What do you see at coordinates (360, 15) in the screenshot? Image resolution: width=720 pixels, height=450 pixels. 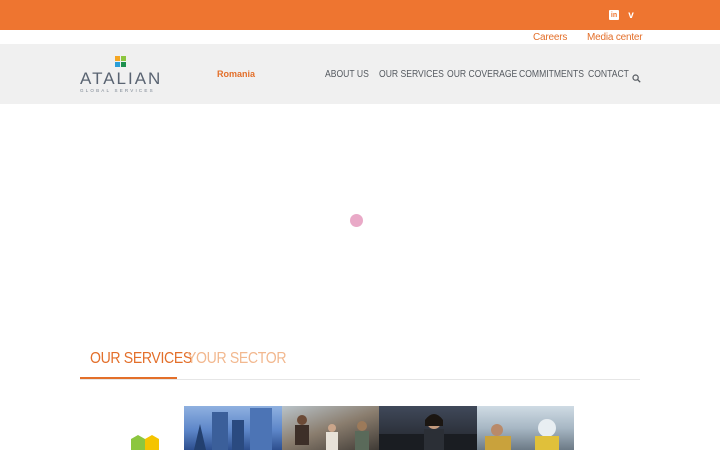 I see `top-bar: in v` at bounding box center [360, 15].